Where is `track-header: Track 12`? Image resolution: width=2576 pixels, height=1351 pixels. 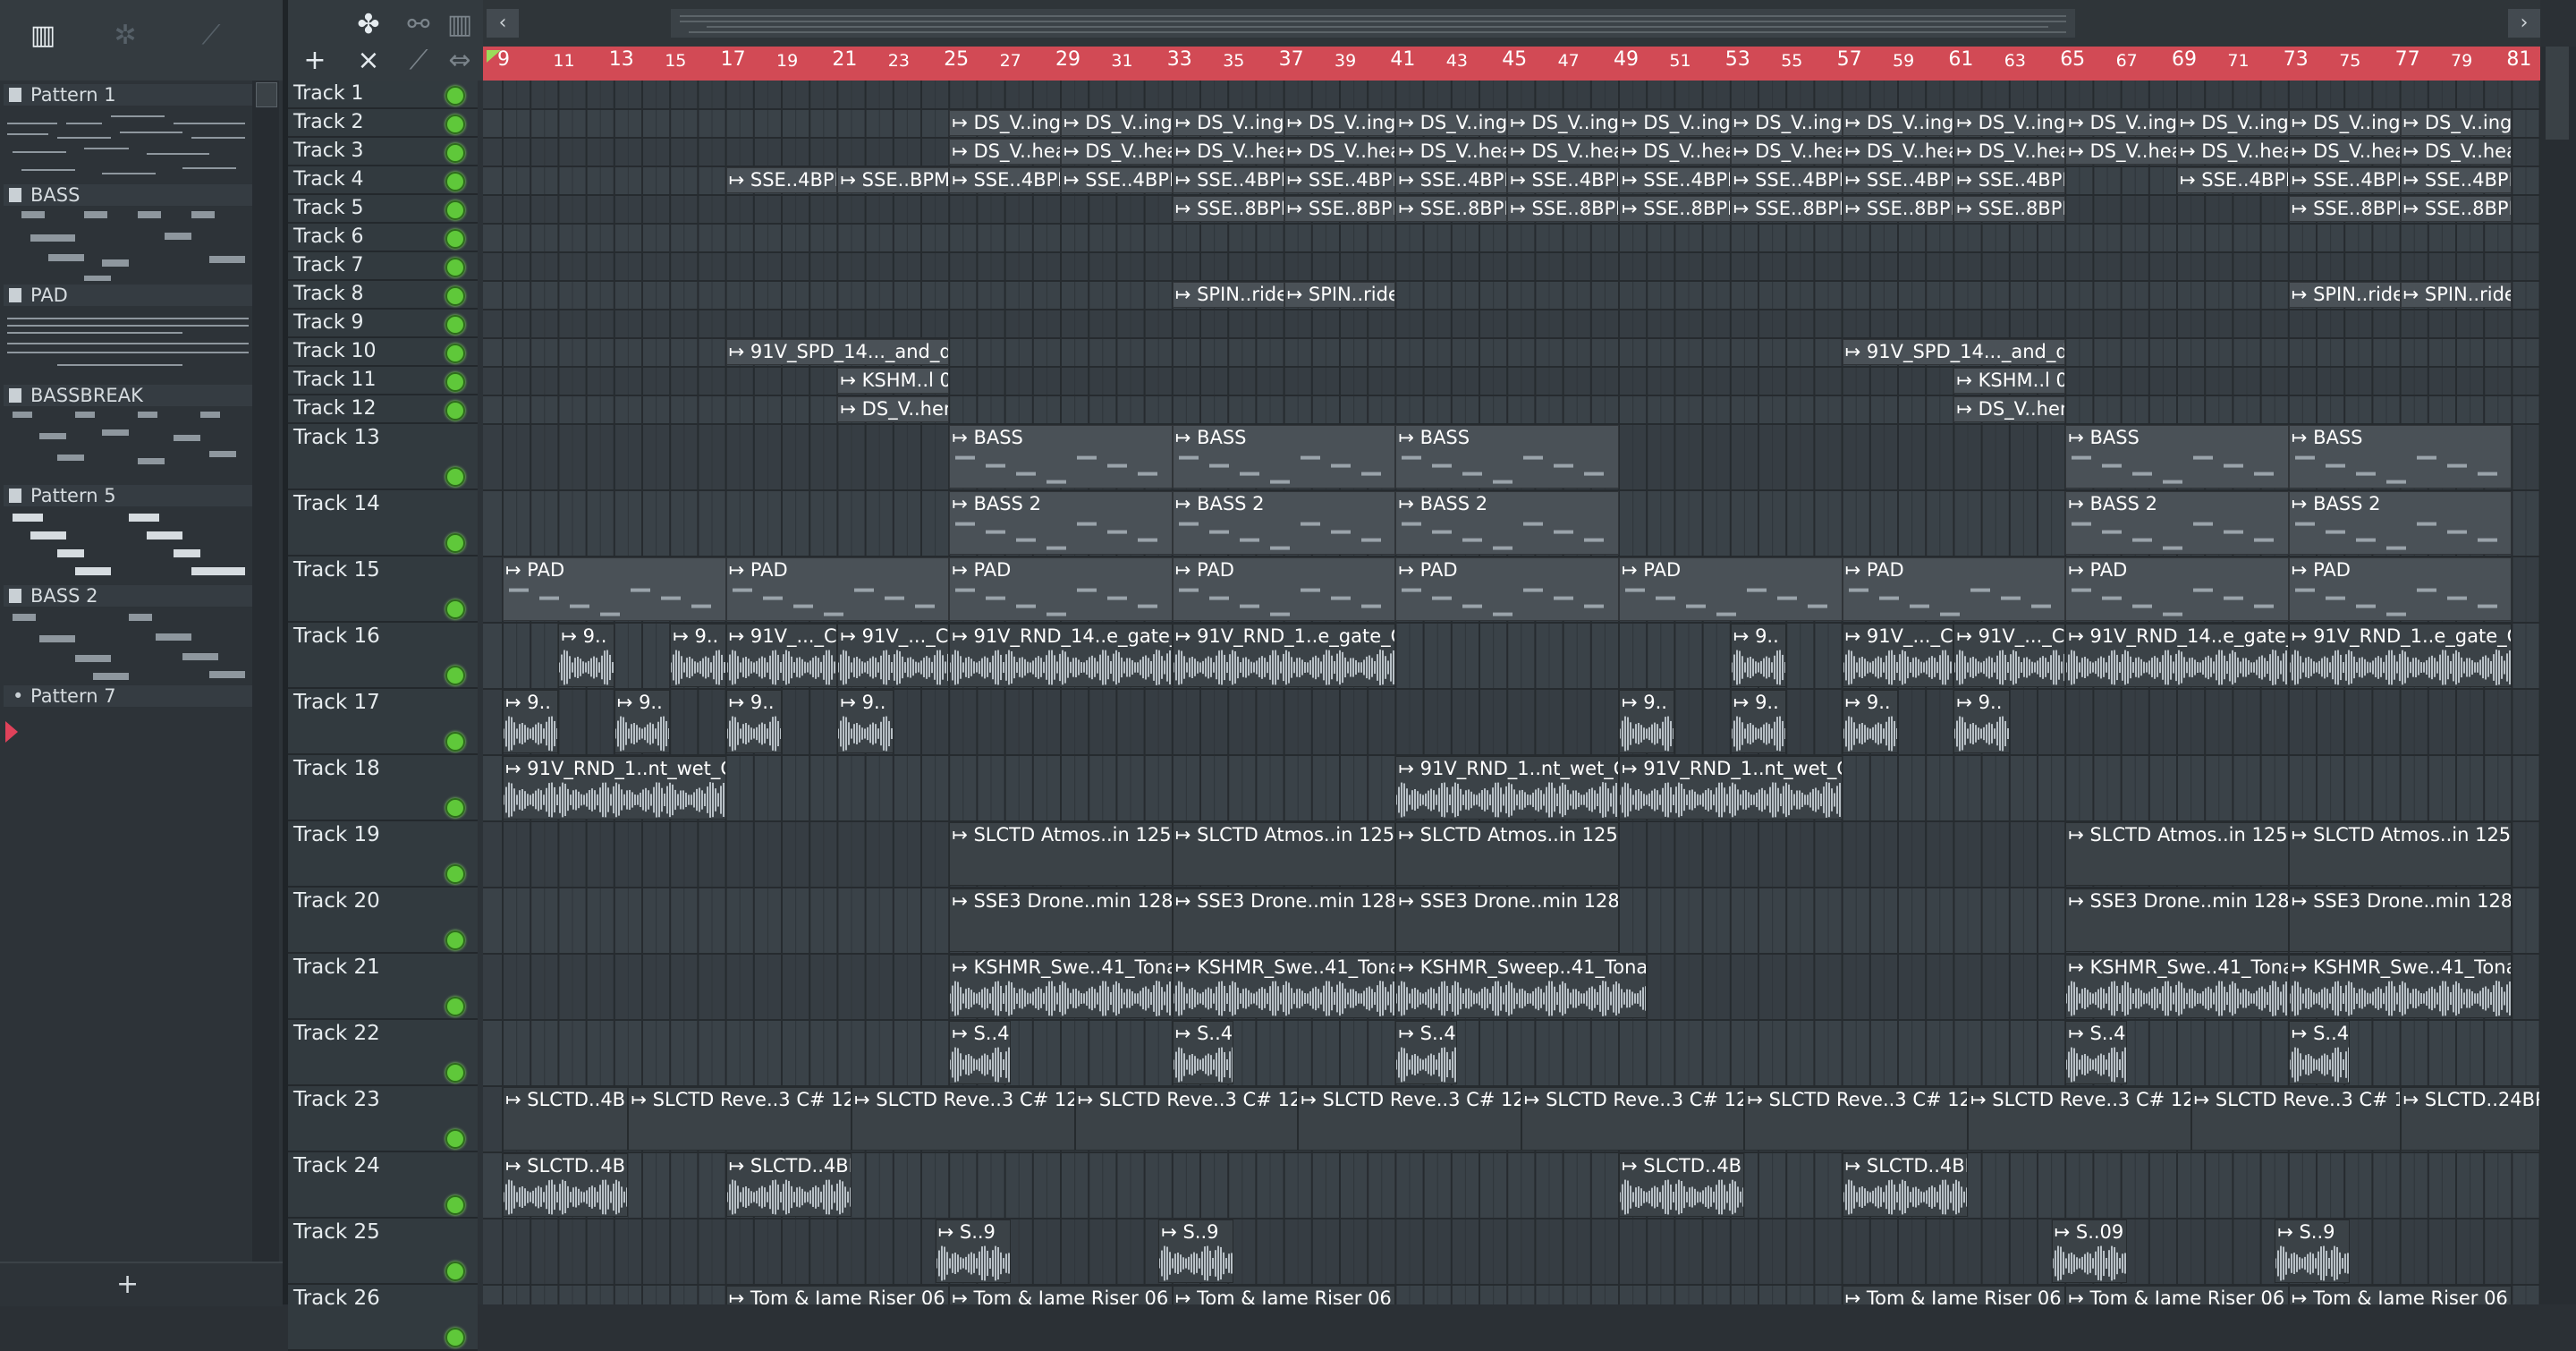
track-header: Track 12 is located at coordinates (383, 410).